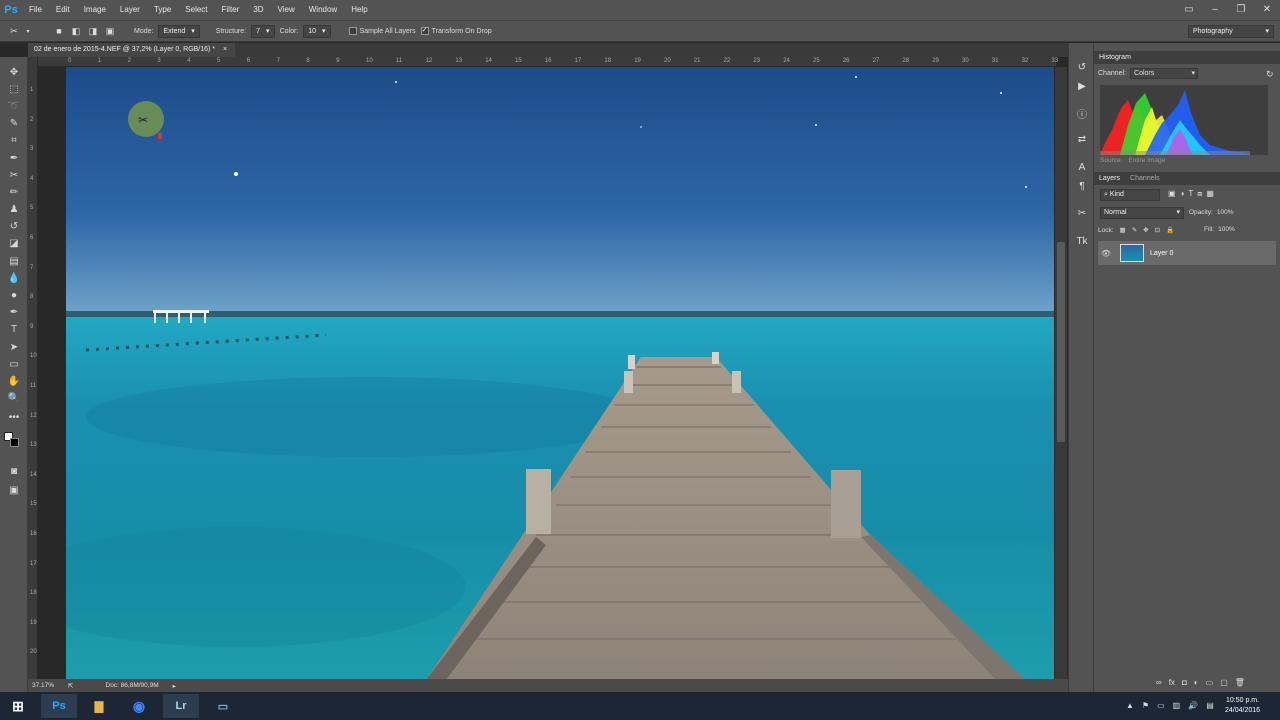 Image resolution: width=1280 pixels, height=720 pixels. Describe the element at coordinates (359, 10) in the screenshot. I see `menu-help: Help` at that location.